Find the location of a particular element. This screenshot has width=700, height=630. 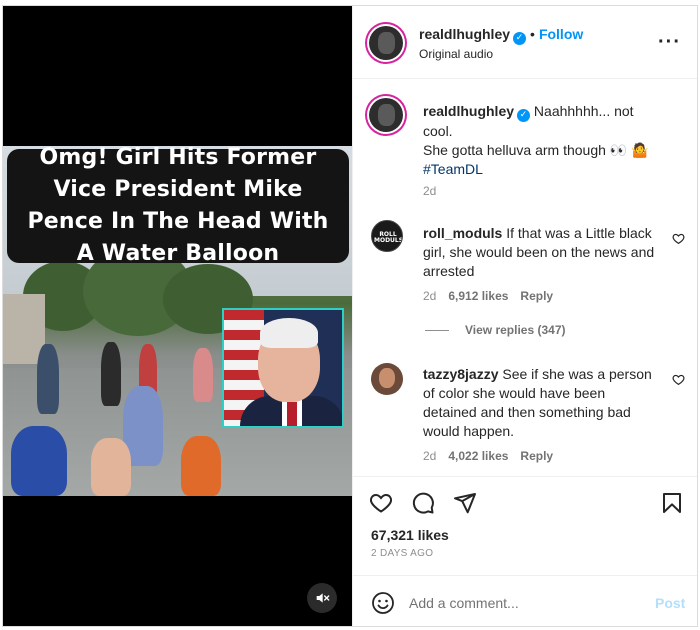

mute-toggle-button is located at coordinates (322, 598).